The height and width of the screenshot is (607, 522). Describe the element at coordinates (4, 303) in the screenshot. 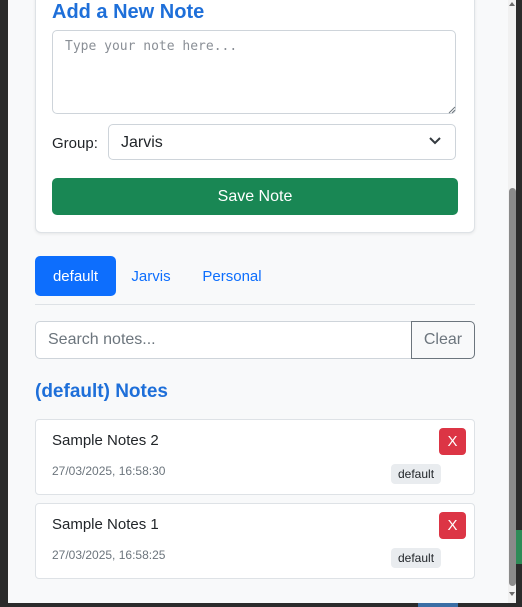

I see `window-frame-left` at that location.